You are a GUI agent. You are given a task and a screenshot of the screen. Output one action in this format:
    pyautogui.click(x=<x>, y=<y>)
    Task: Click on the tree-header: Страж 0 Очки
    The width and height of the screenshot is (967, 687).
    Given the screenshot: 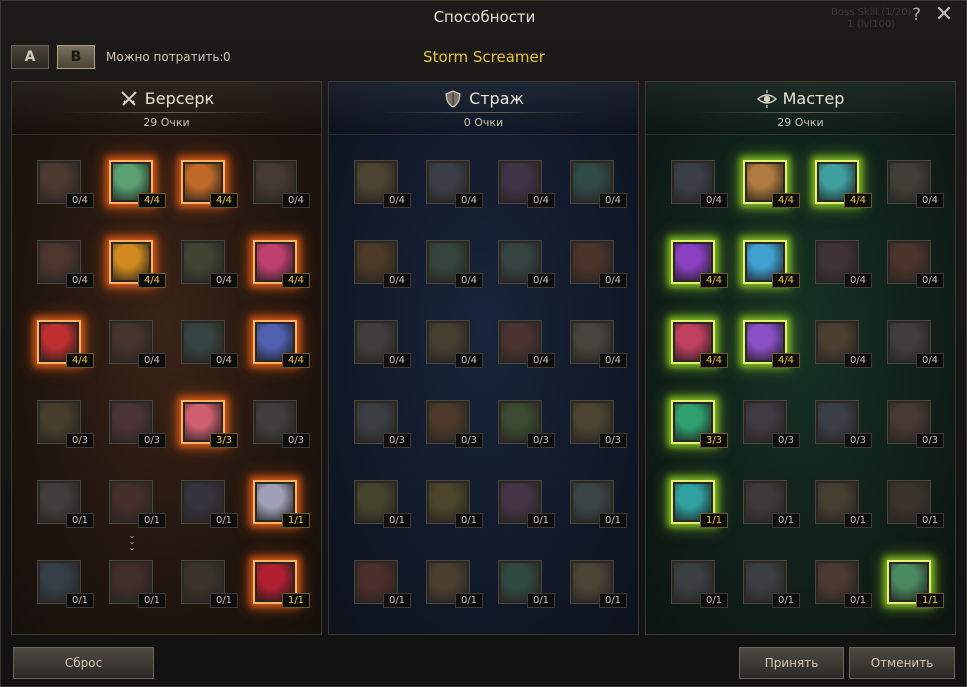 What is the action you would take?
    pyautogui.click(x=483, y=108)
    